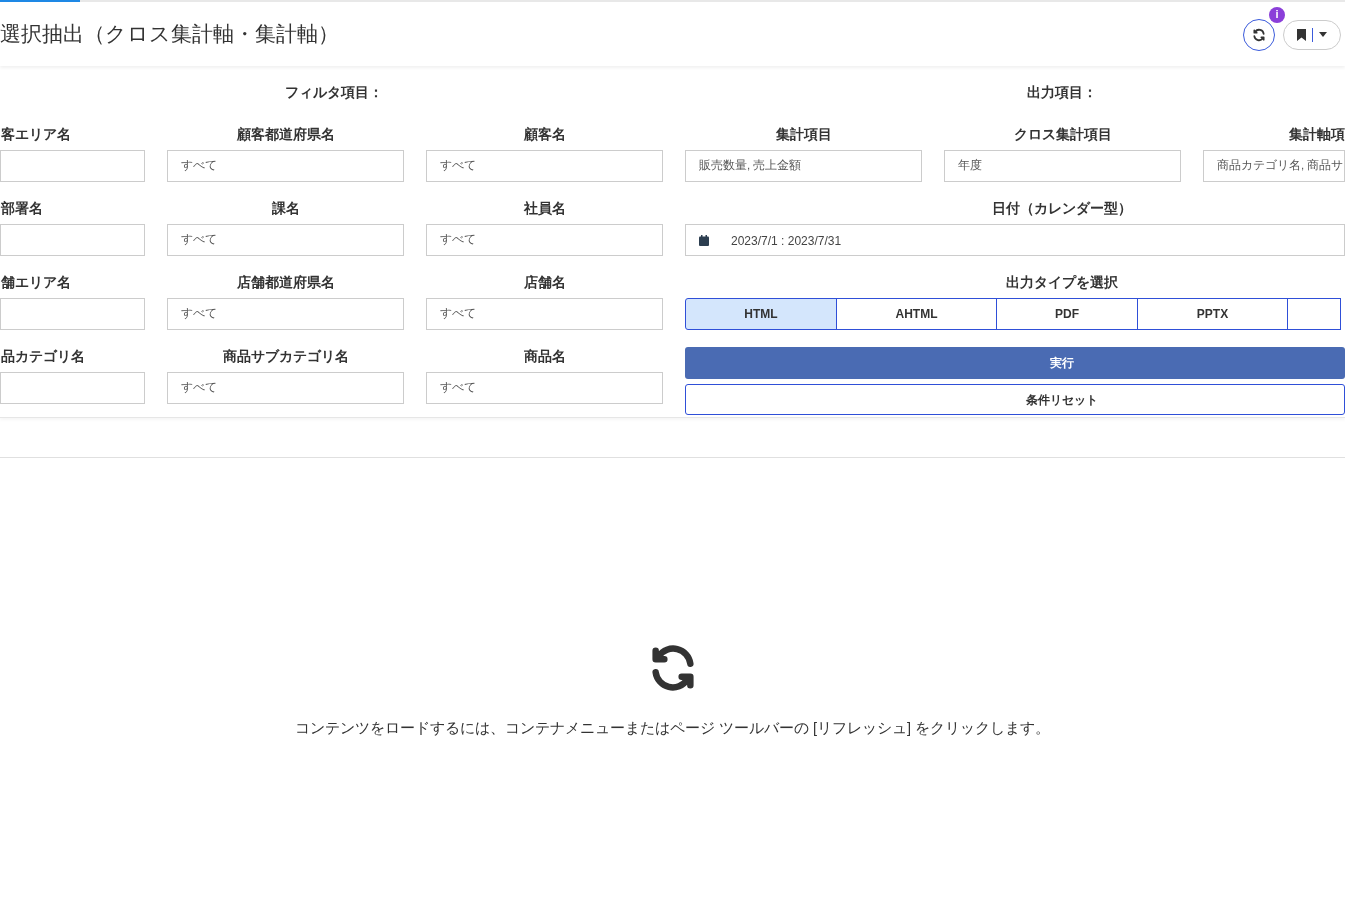 The width and height of the screenshot is (1345, 897). I want to click on select-field: 販売数量, 売上金額, so click(803, 166).